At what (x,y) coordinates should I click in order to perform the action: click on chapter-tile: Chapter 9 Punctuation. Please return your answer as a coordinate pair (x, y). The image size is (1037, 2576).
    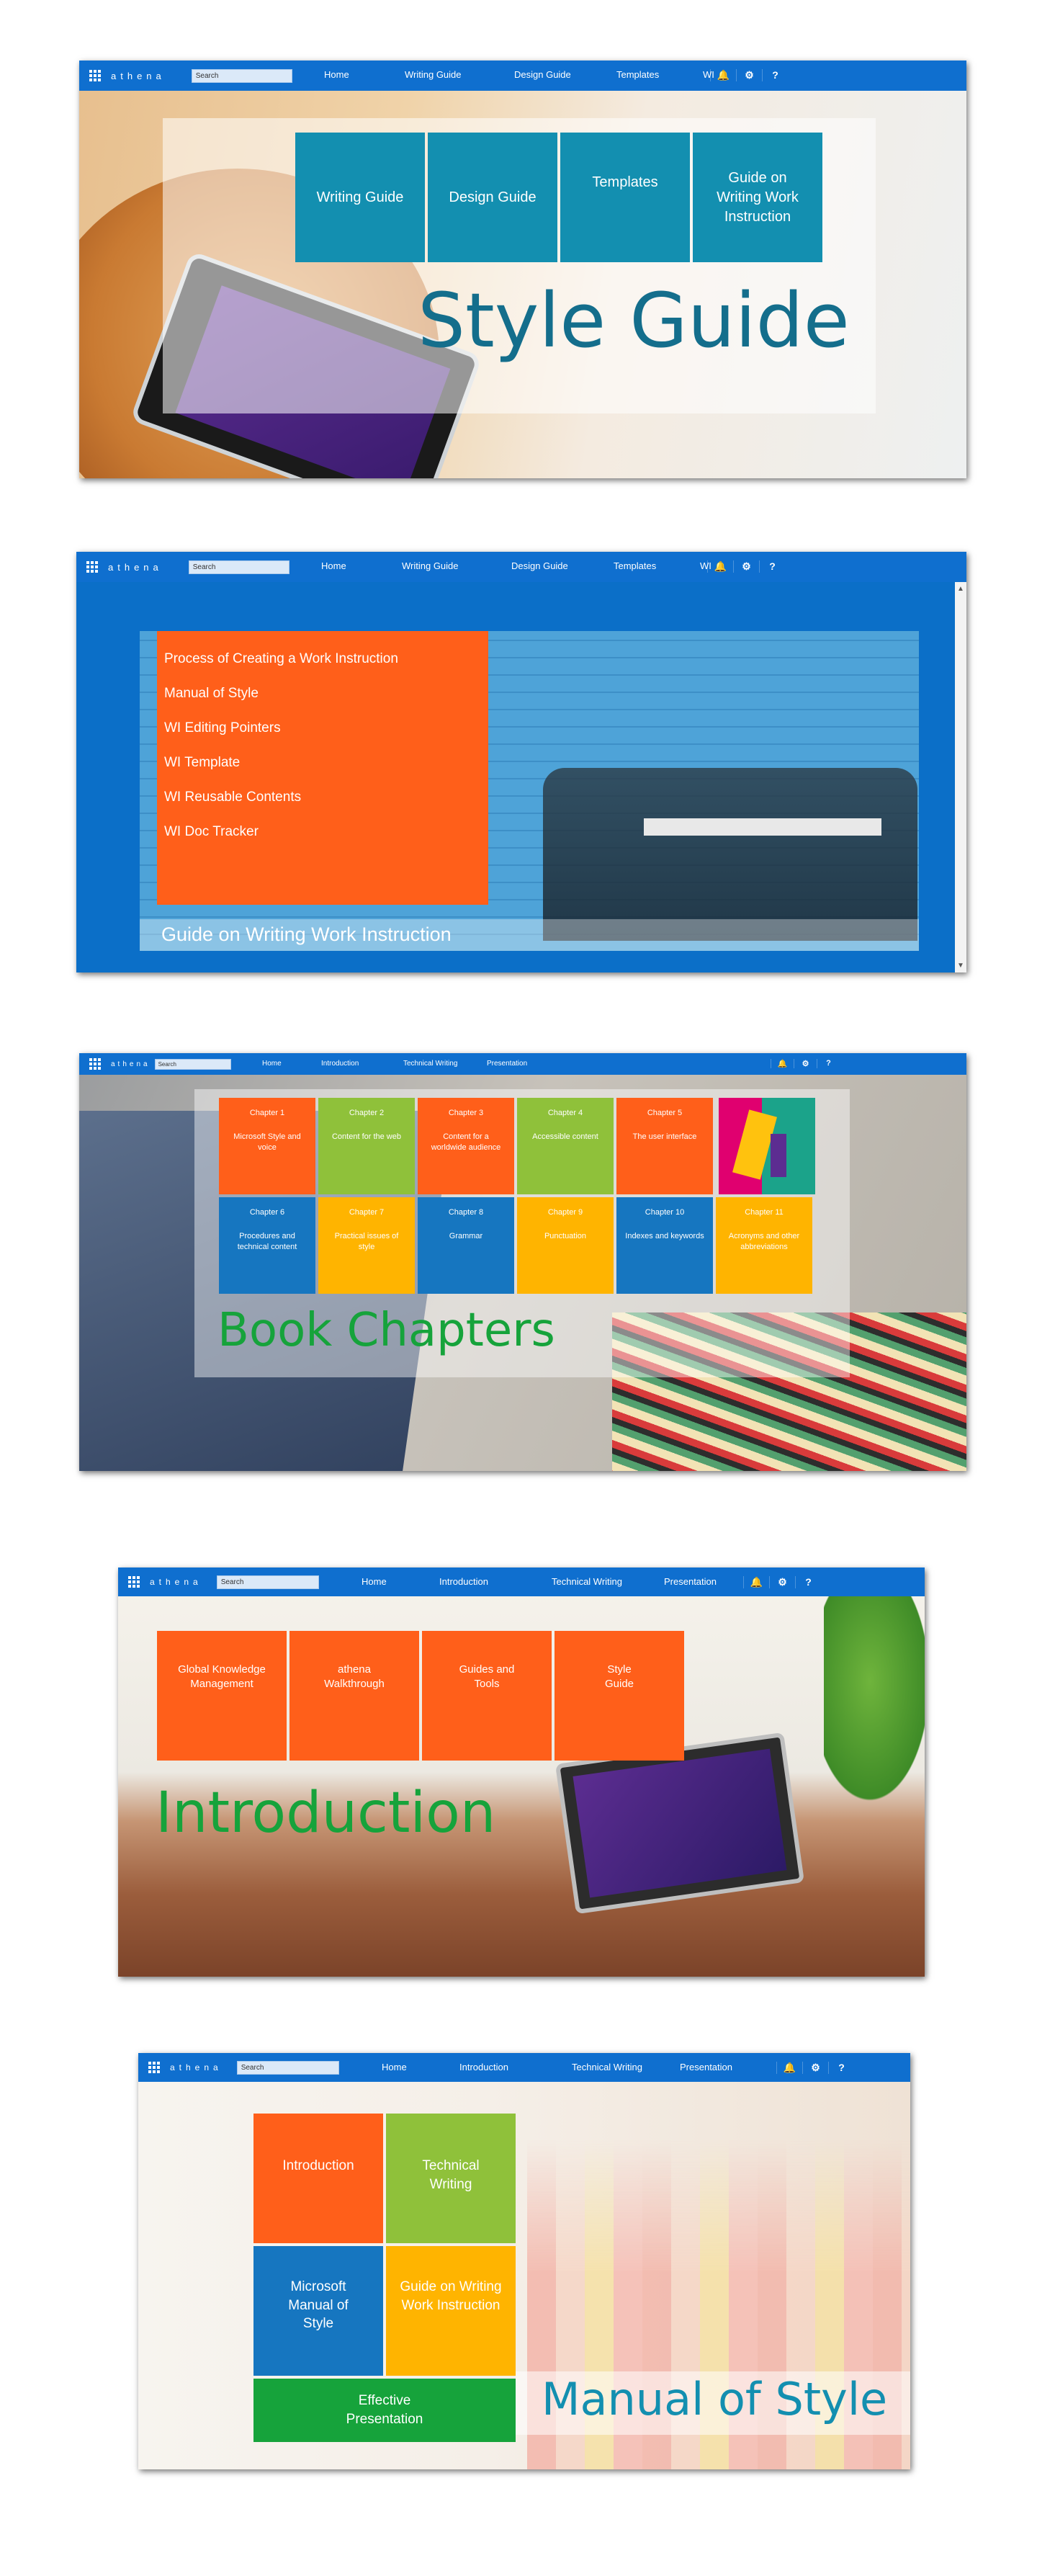
    Looking at the image, I should click on (565, 1245).